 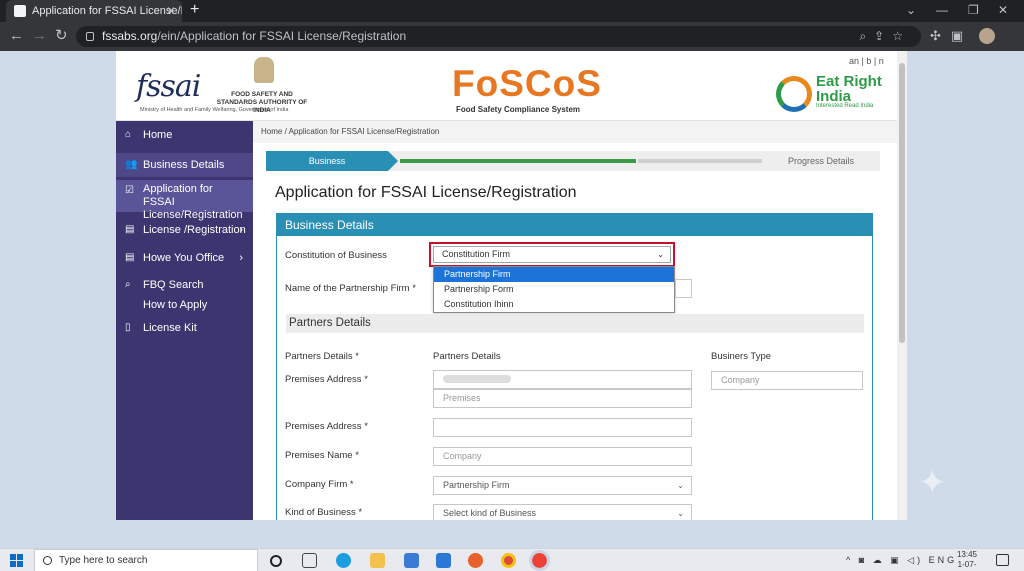 I want to click on business-type-placeholder: Company, so click(x=740, y=380).